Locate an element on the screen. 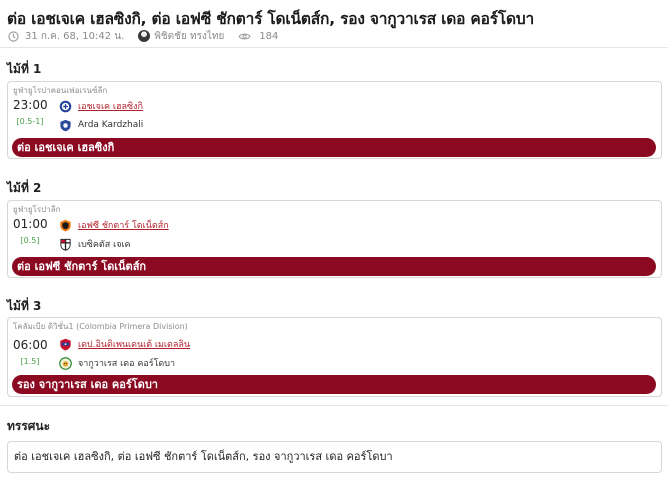 This screenshot has height=480, width=668. author-avatar is located at coordinates (144, 36).